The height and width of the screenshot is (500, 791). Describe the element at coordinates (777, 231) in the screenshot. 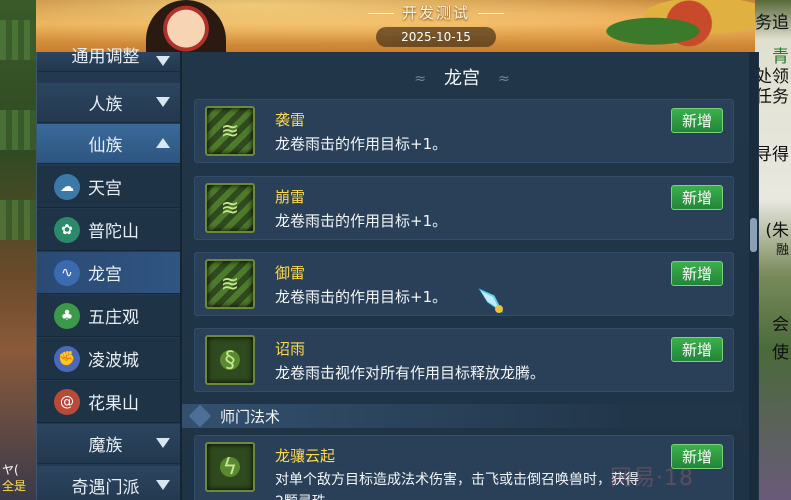

I see `quest-text: (朱` at that location.